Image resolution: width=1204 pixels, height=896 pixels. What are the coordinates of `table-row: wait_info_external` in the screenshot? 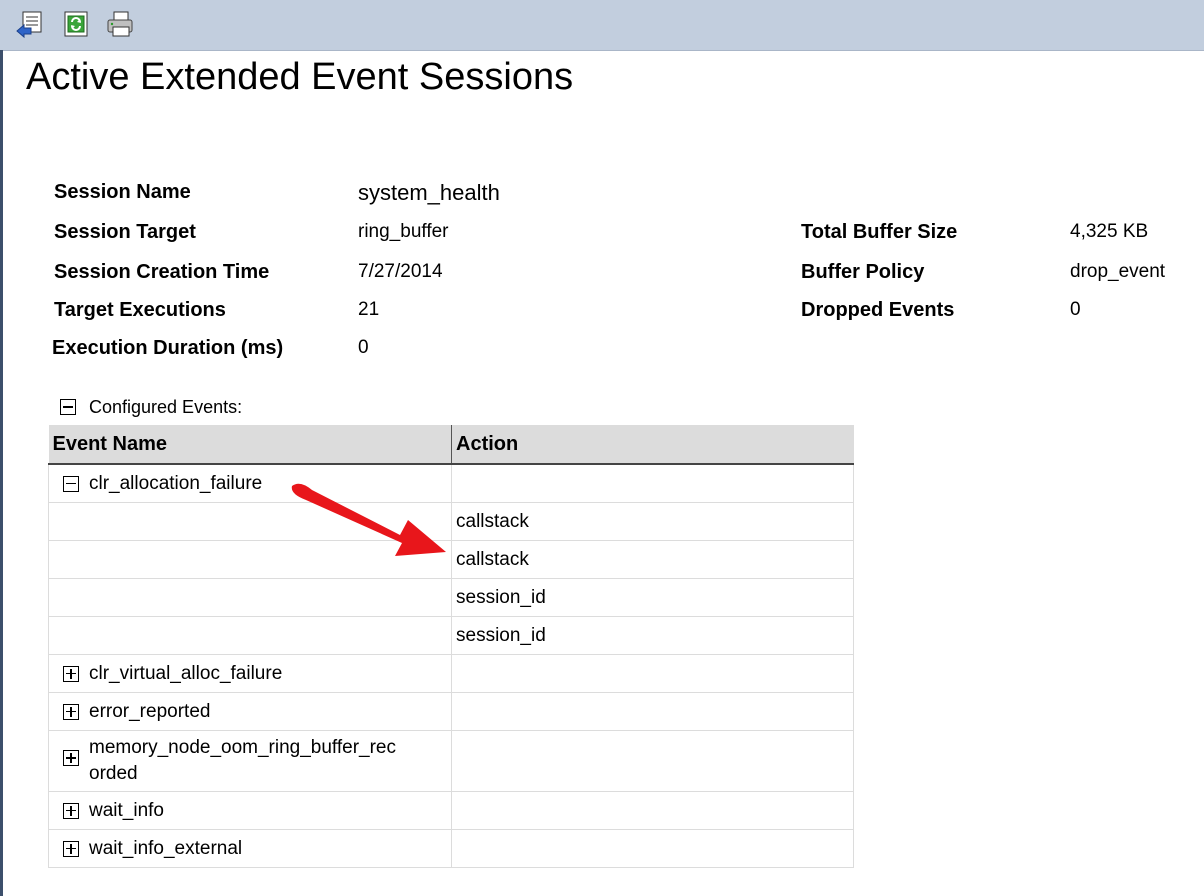 It's located at (451, 848).